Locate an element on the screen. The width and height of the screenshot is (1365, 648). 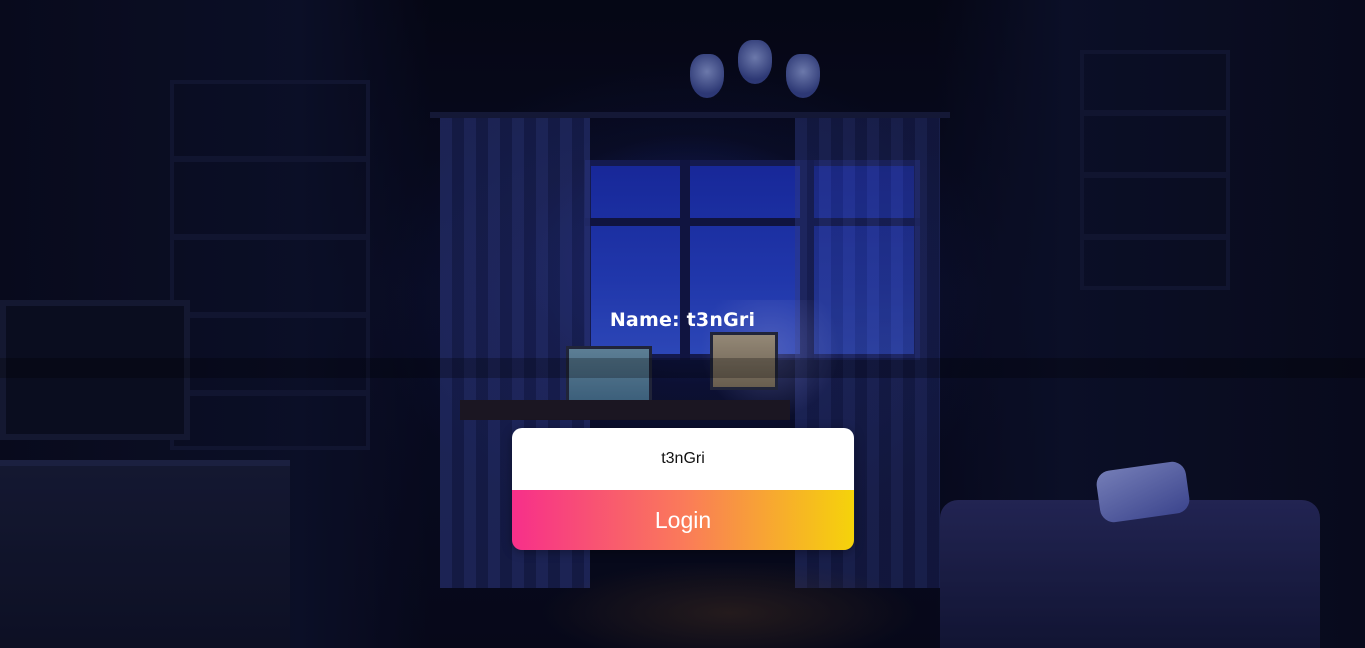
username-input is located at coordinates (683, 459).